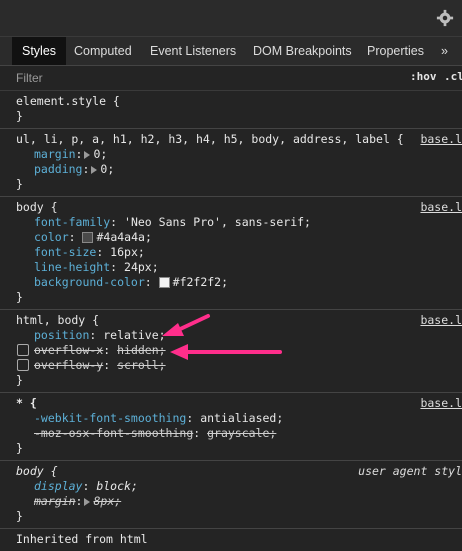 The image size is (462, 551). I want to click on class-toggle: .cl, so click(453, 76).